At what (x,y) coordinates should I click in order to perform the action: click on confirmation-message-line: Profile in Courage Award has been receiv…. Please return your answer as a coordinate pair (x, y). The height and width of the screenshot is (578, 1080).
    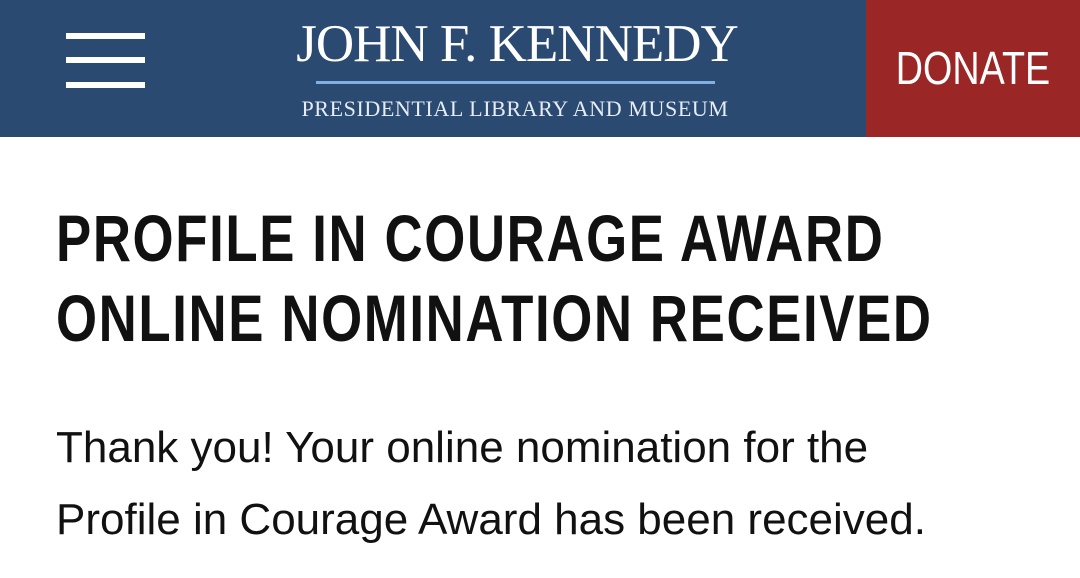
    Looking at the image, I should click on (491, 519).